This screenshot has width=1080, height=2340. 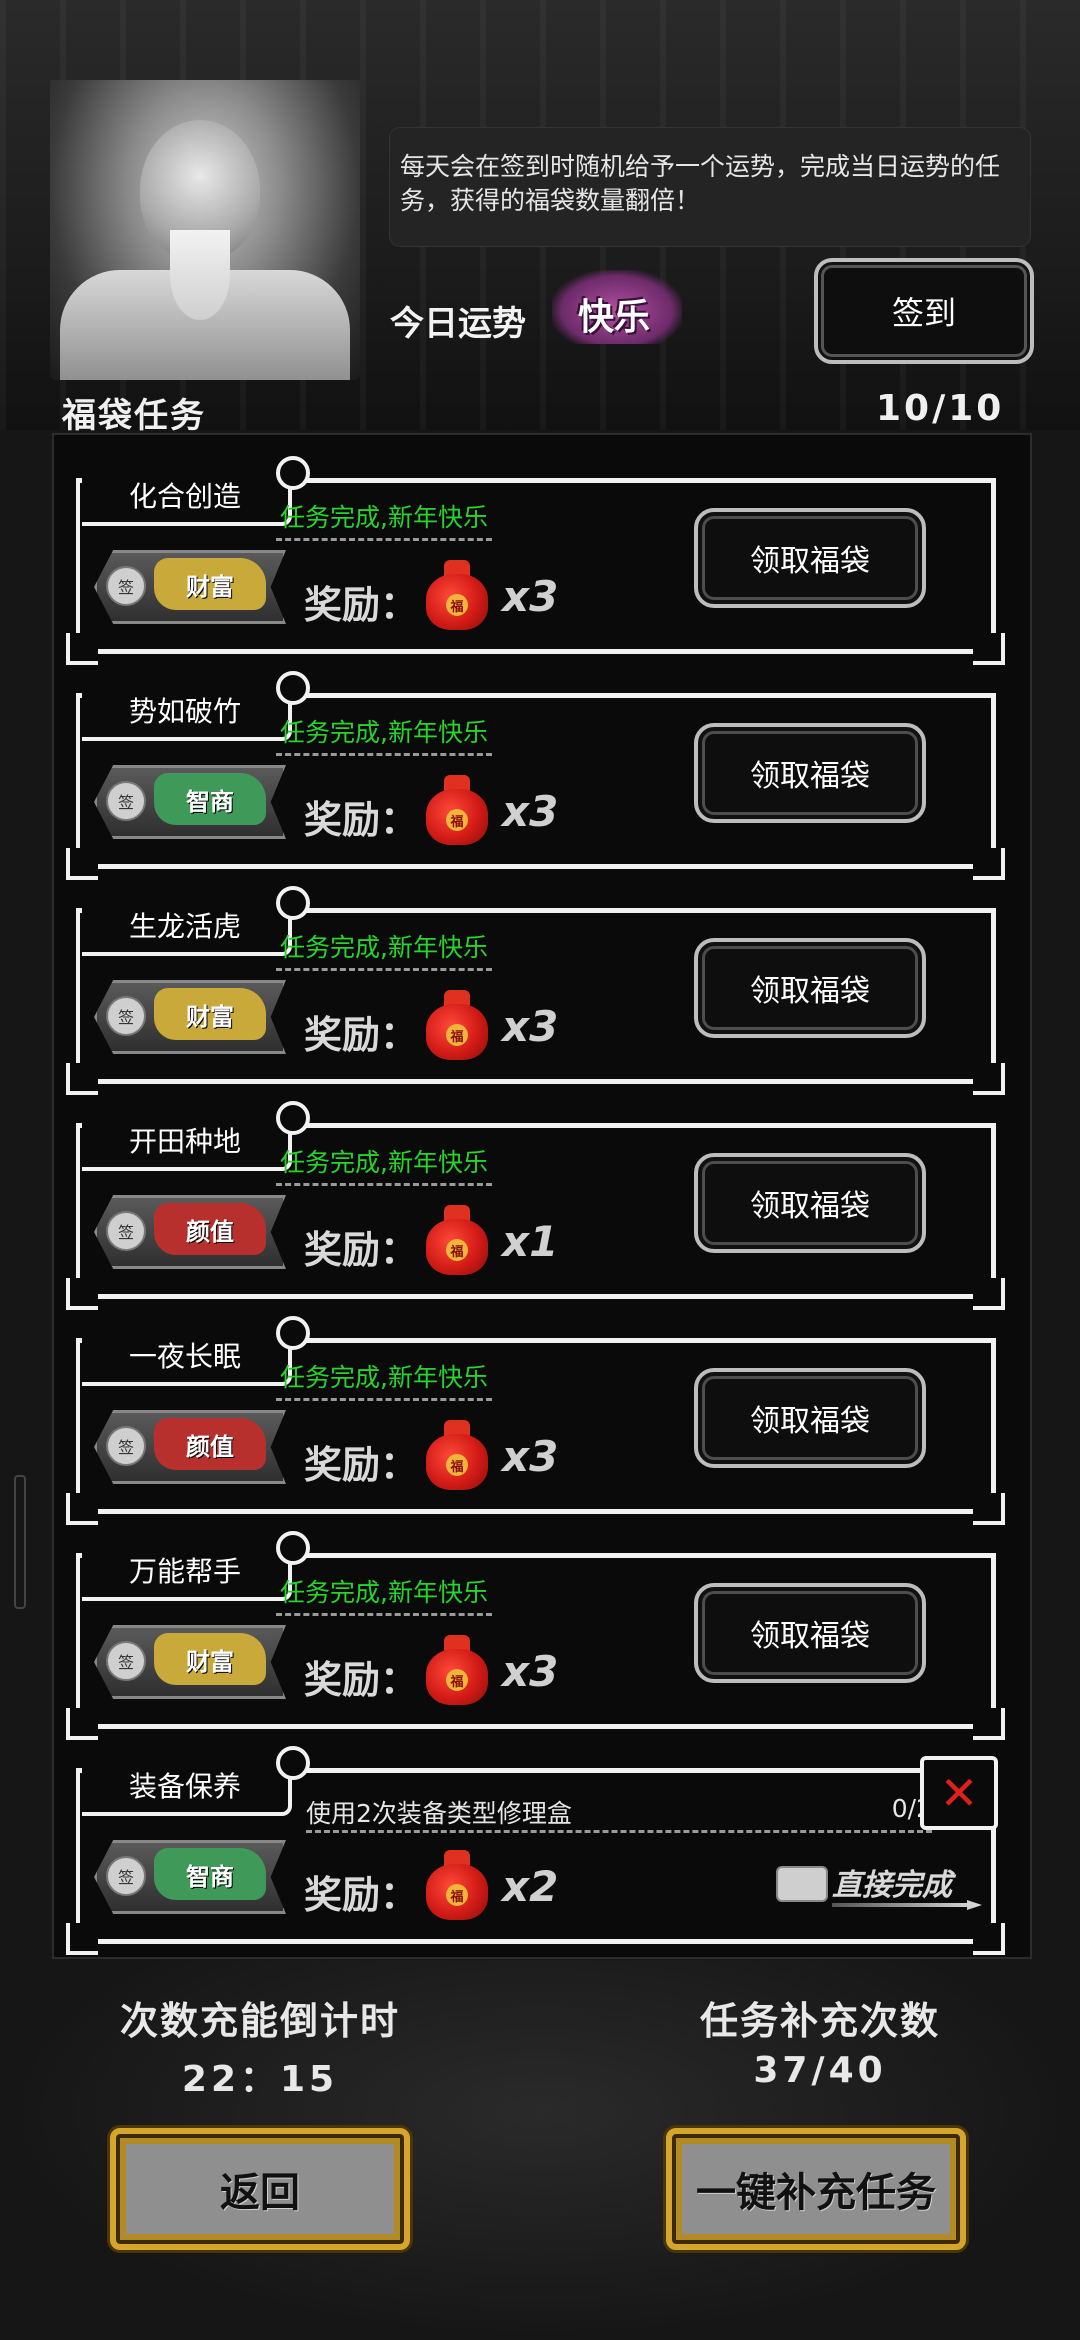 What do you see at coordinates (802, 1884) in the screenshot?
I see `ticket-icon` at bounding box center [802, 1884].